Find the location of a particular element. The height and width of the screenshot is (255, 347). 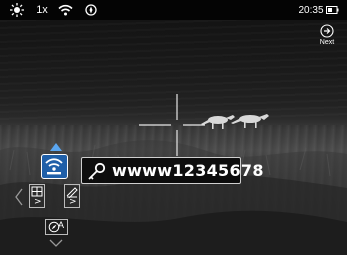

chevron-down-icon is located at coordinates (56, 243).